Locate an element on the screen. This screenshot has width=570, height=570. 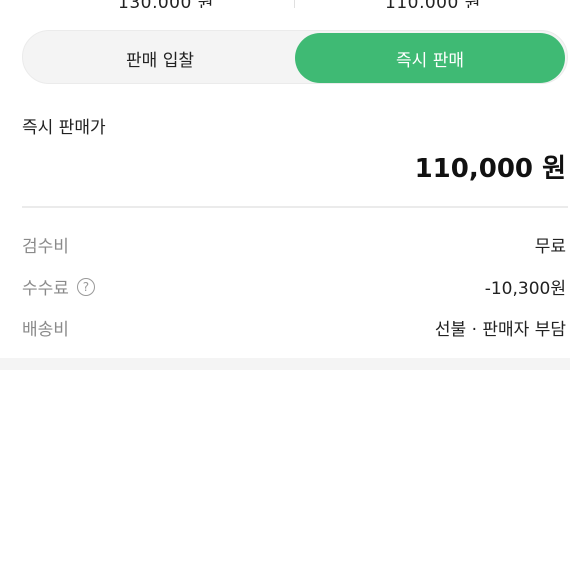
instant-sell-price-label: 즉시 판매가 is located at coordinates (64, 128).